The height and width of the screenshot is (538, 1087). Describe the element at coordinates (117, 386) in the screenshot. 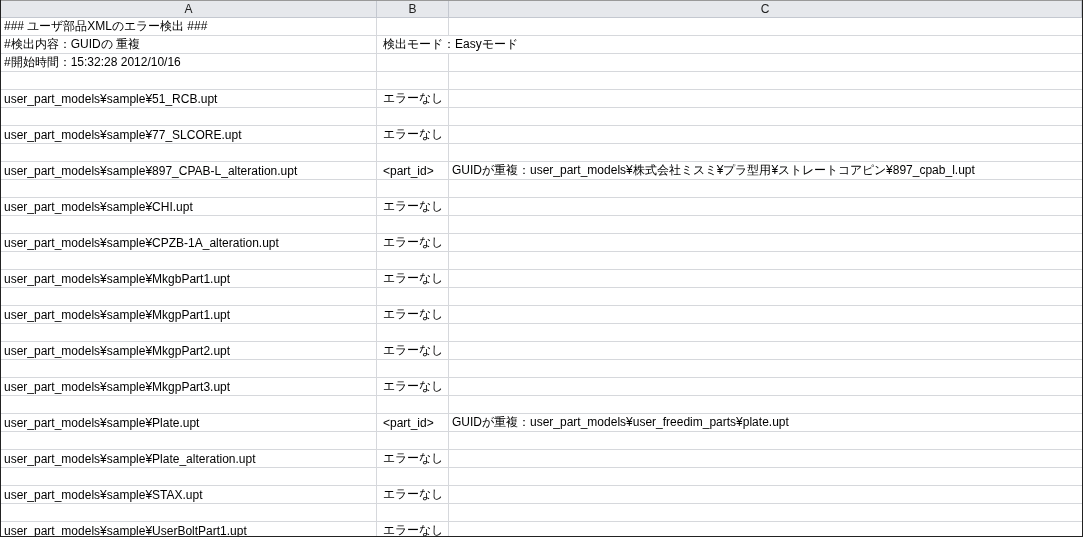

I see `cell-text: user_part_models¥sample¥MkgpPart3.upt` at that location.